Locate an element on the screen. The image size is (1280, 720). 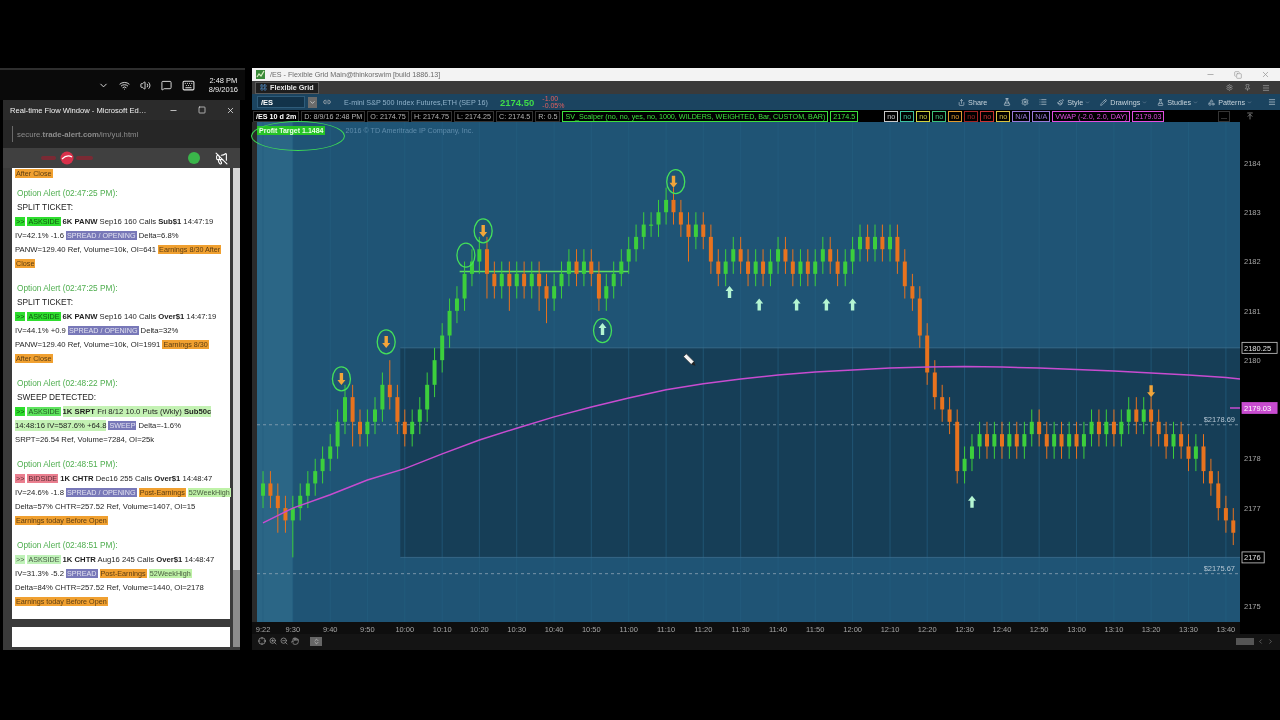
up-down-icon is located at coordinates (316, 641).